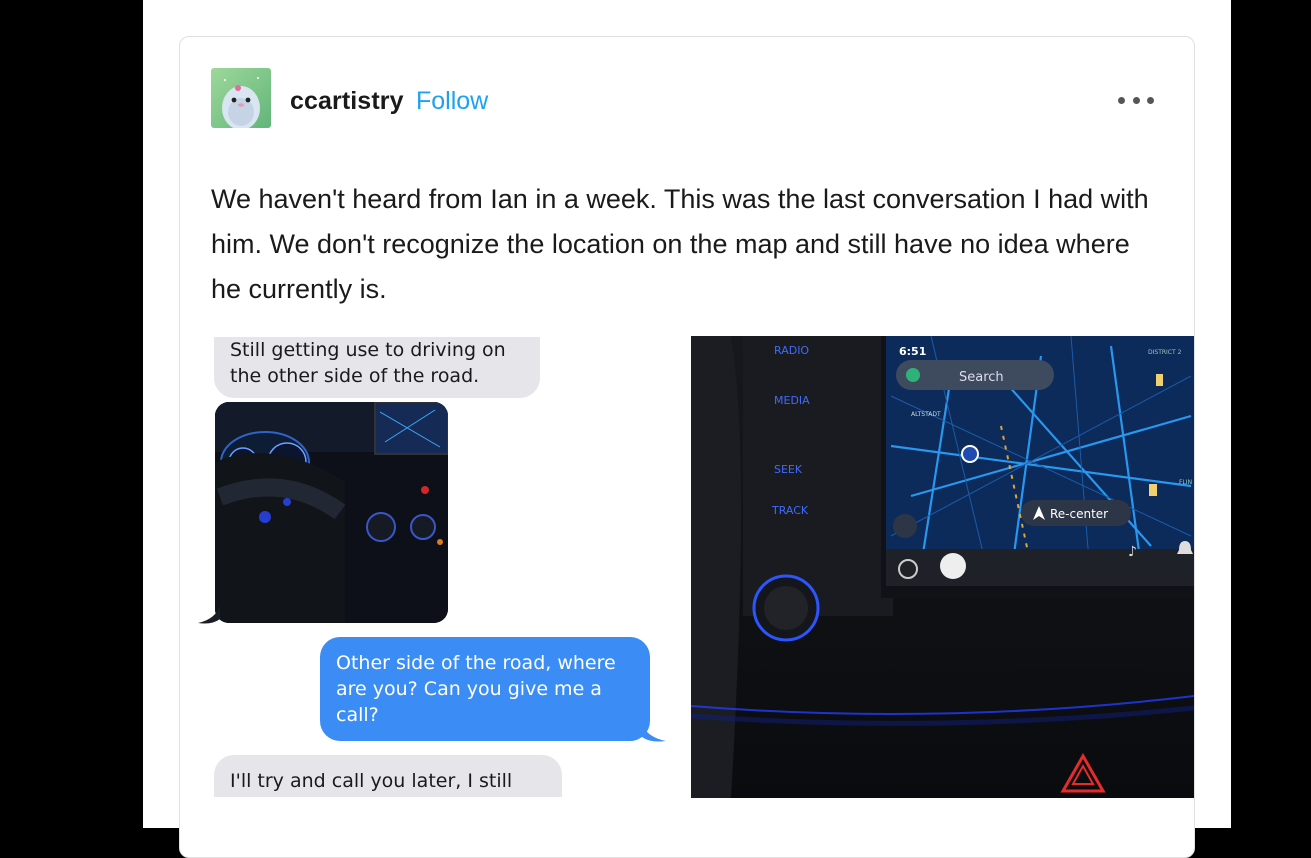  I want to click on map-edge-label: FLIN, so click(1185, 482).